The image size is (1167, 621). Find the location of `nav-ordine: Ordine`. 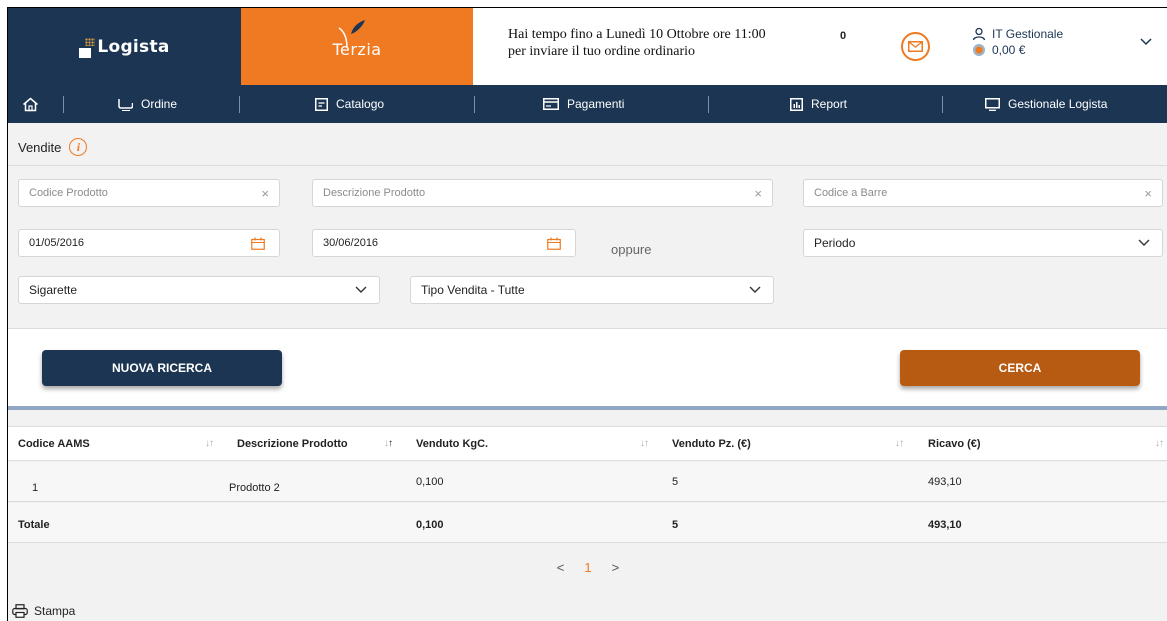

nav-ordine: Ordine is located at coordinates (147, 104).